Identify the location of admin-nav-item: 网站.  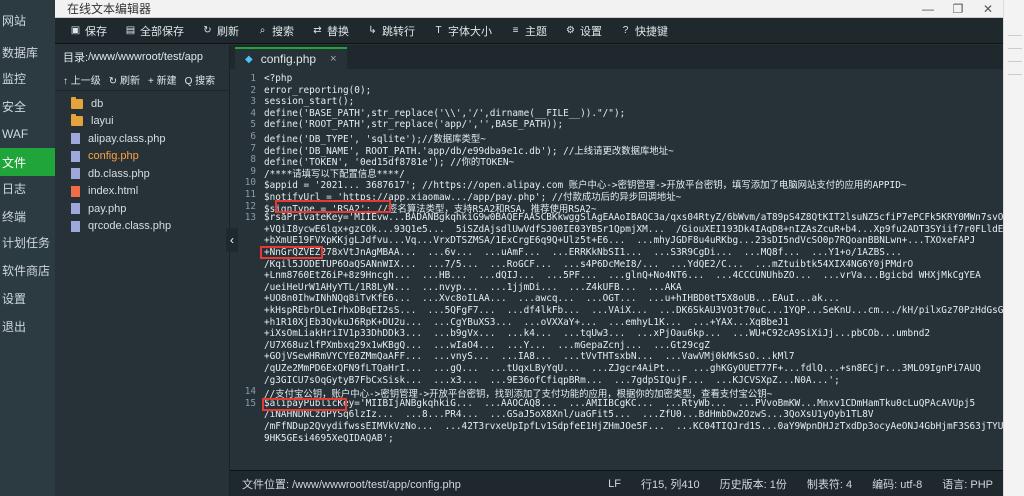
(27, 20).